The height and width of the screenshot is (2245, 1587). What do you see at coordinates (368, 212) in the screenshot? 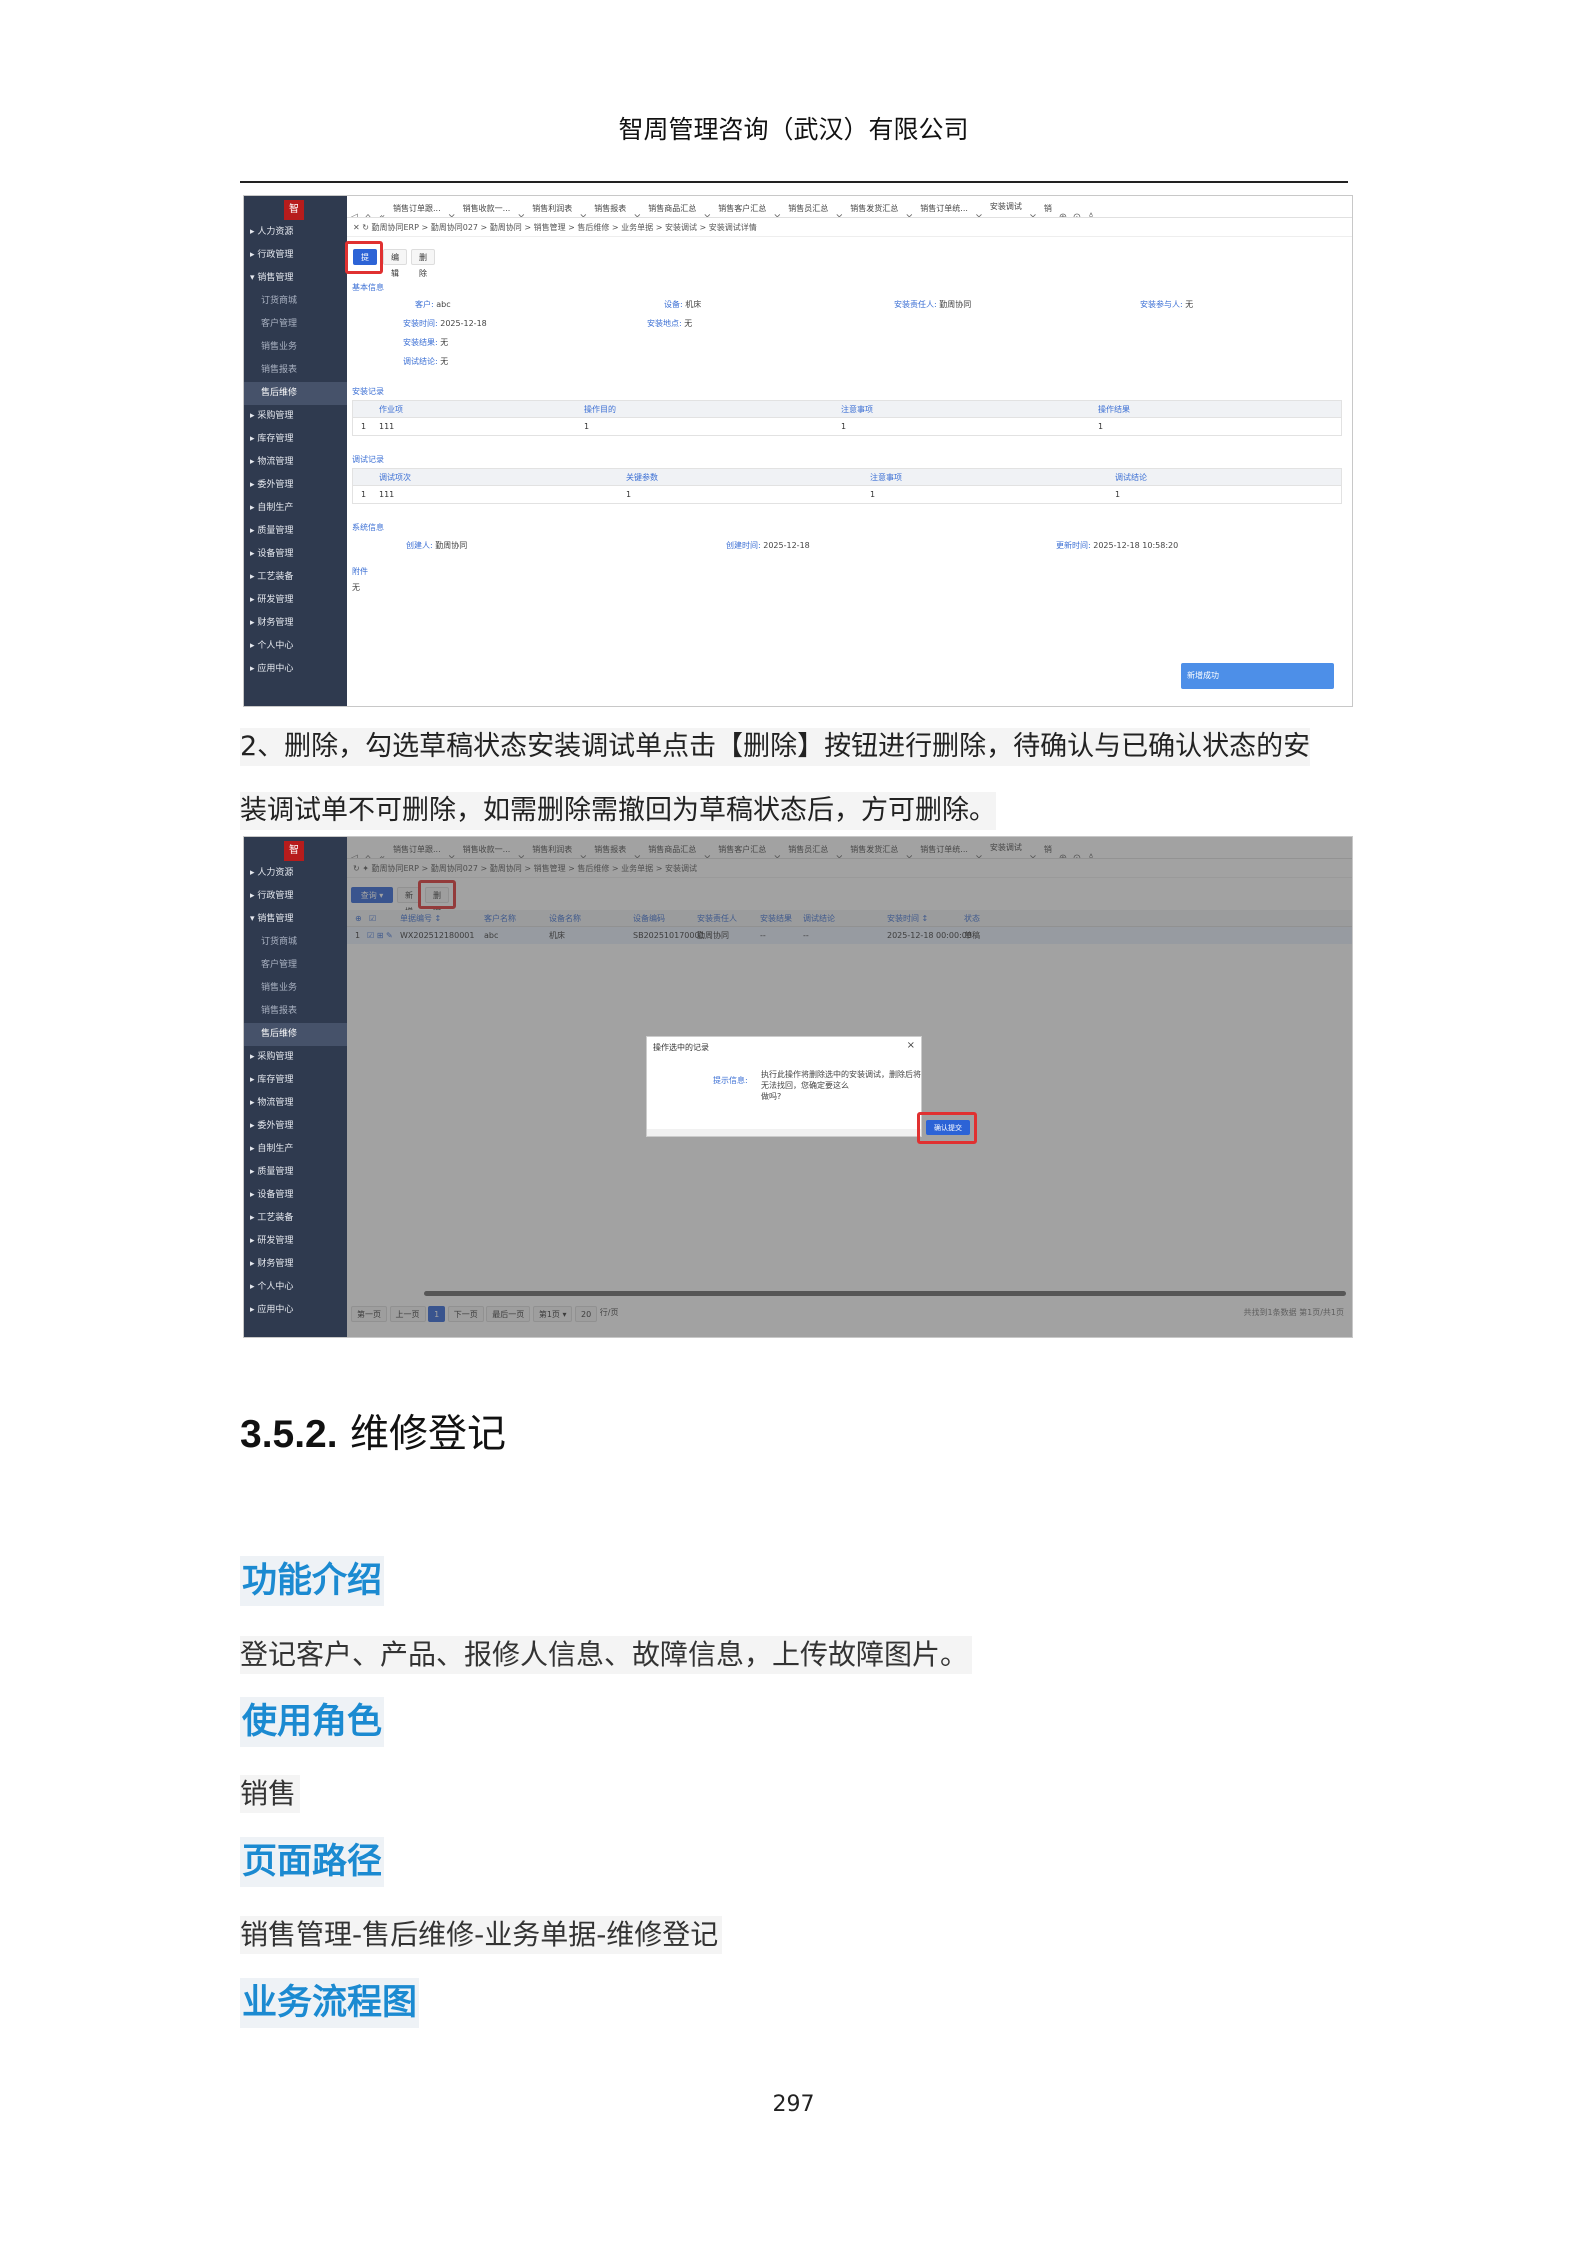
I see `home-icon: ⌂` at bounding box center [368, 212].